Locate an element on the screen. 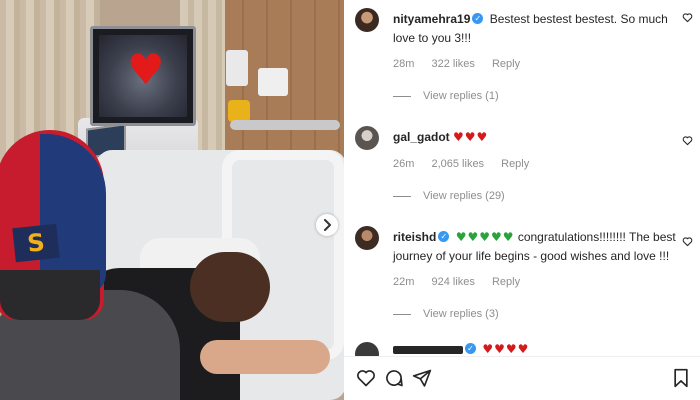 This screenshot has height=400, width=700. share-icon is located at coordinates (422, 378).